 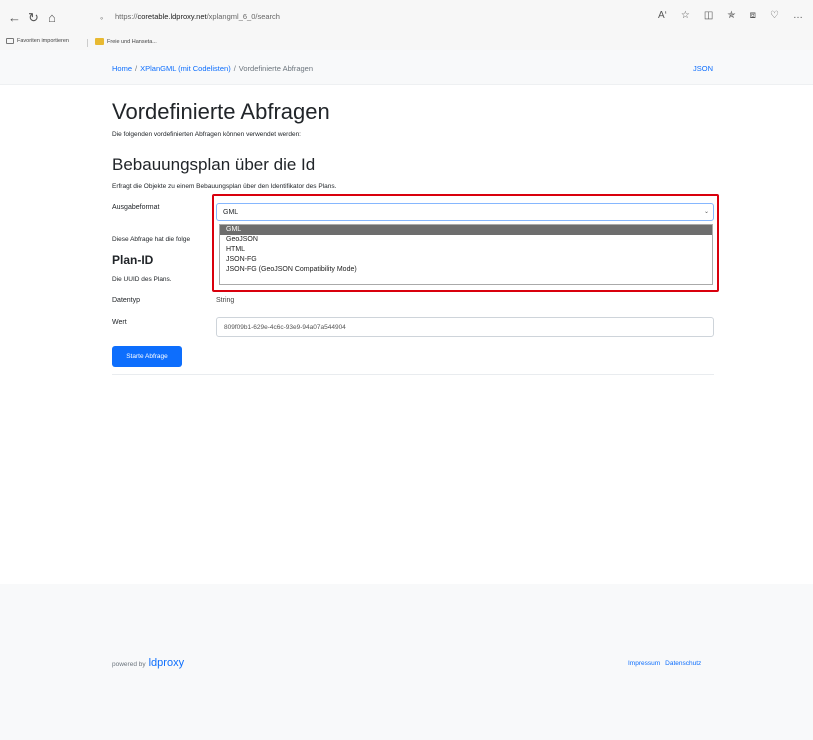 I want to click on brand-logo: ldproxy, so click(x=166, y=663).